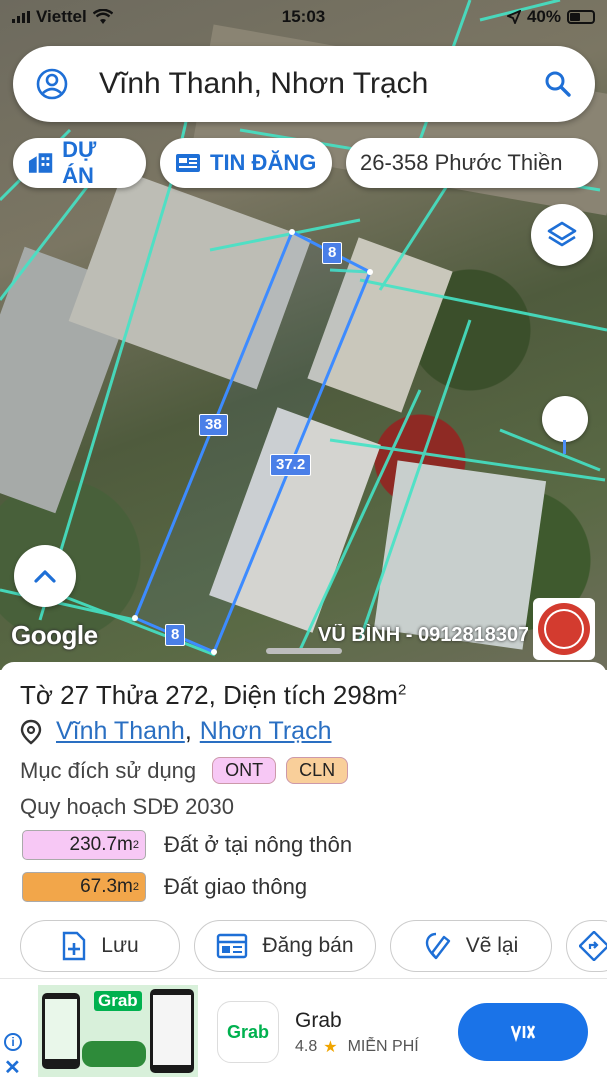 The width and height of the screenshot is (607, 1080). What do you see at coordinates (564, 447) in the screenshot?
I see `opacity-slider-track` at bounding box center [564, 447].